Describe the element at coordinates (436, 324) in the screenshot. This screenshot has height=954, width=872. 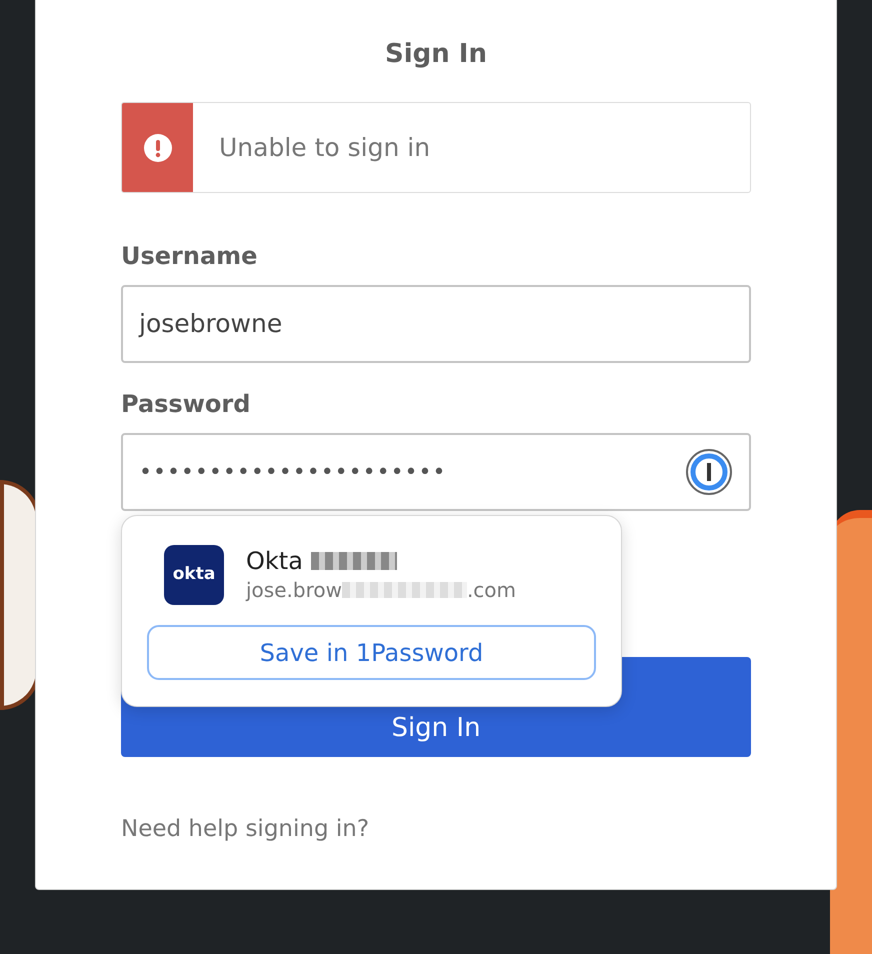
I see `username-field: josebrowne` at that location.